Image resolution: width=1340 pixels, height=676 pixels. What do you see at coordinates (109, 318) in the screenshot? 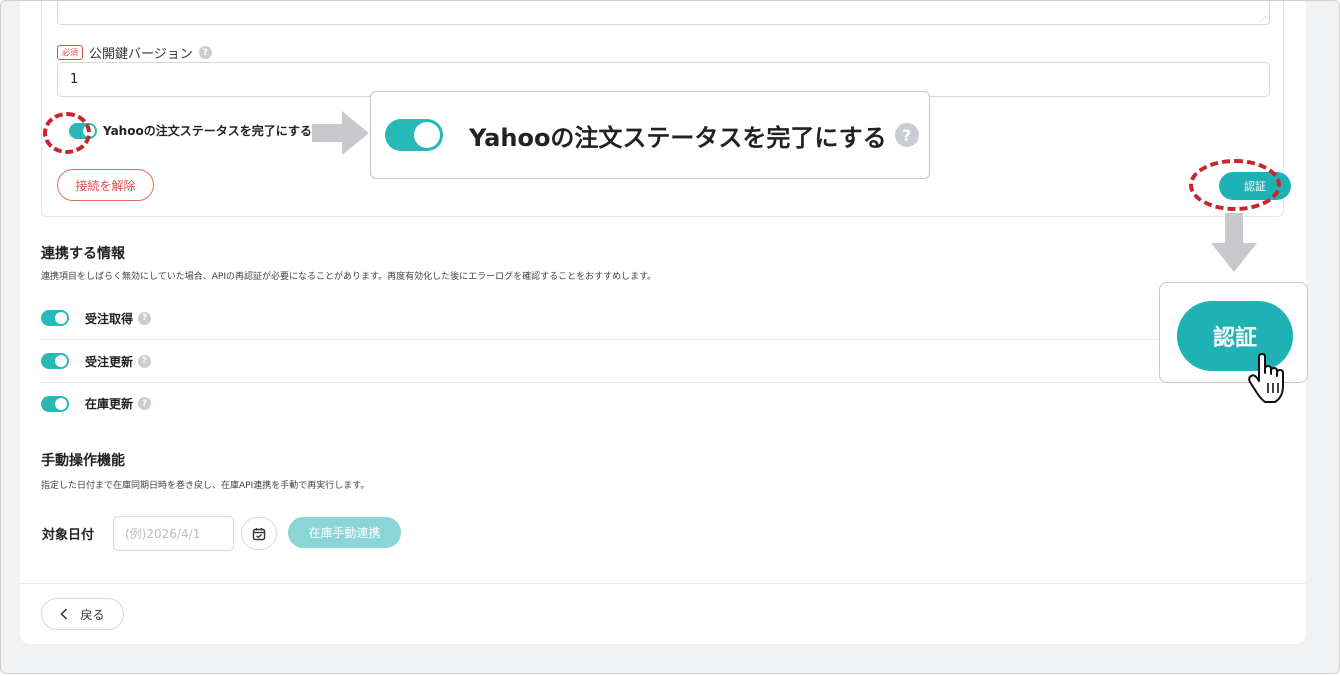
I see `order-fetch-label: 受注取得` at bounding box center [109, 318].